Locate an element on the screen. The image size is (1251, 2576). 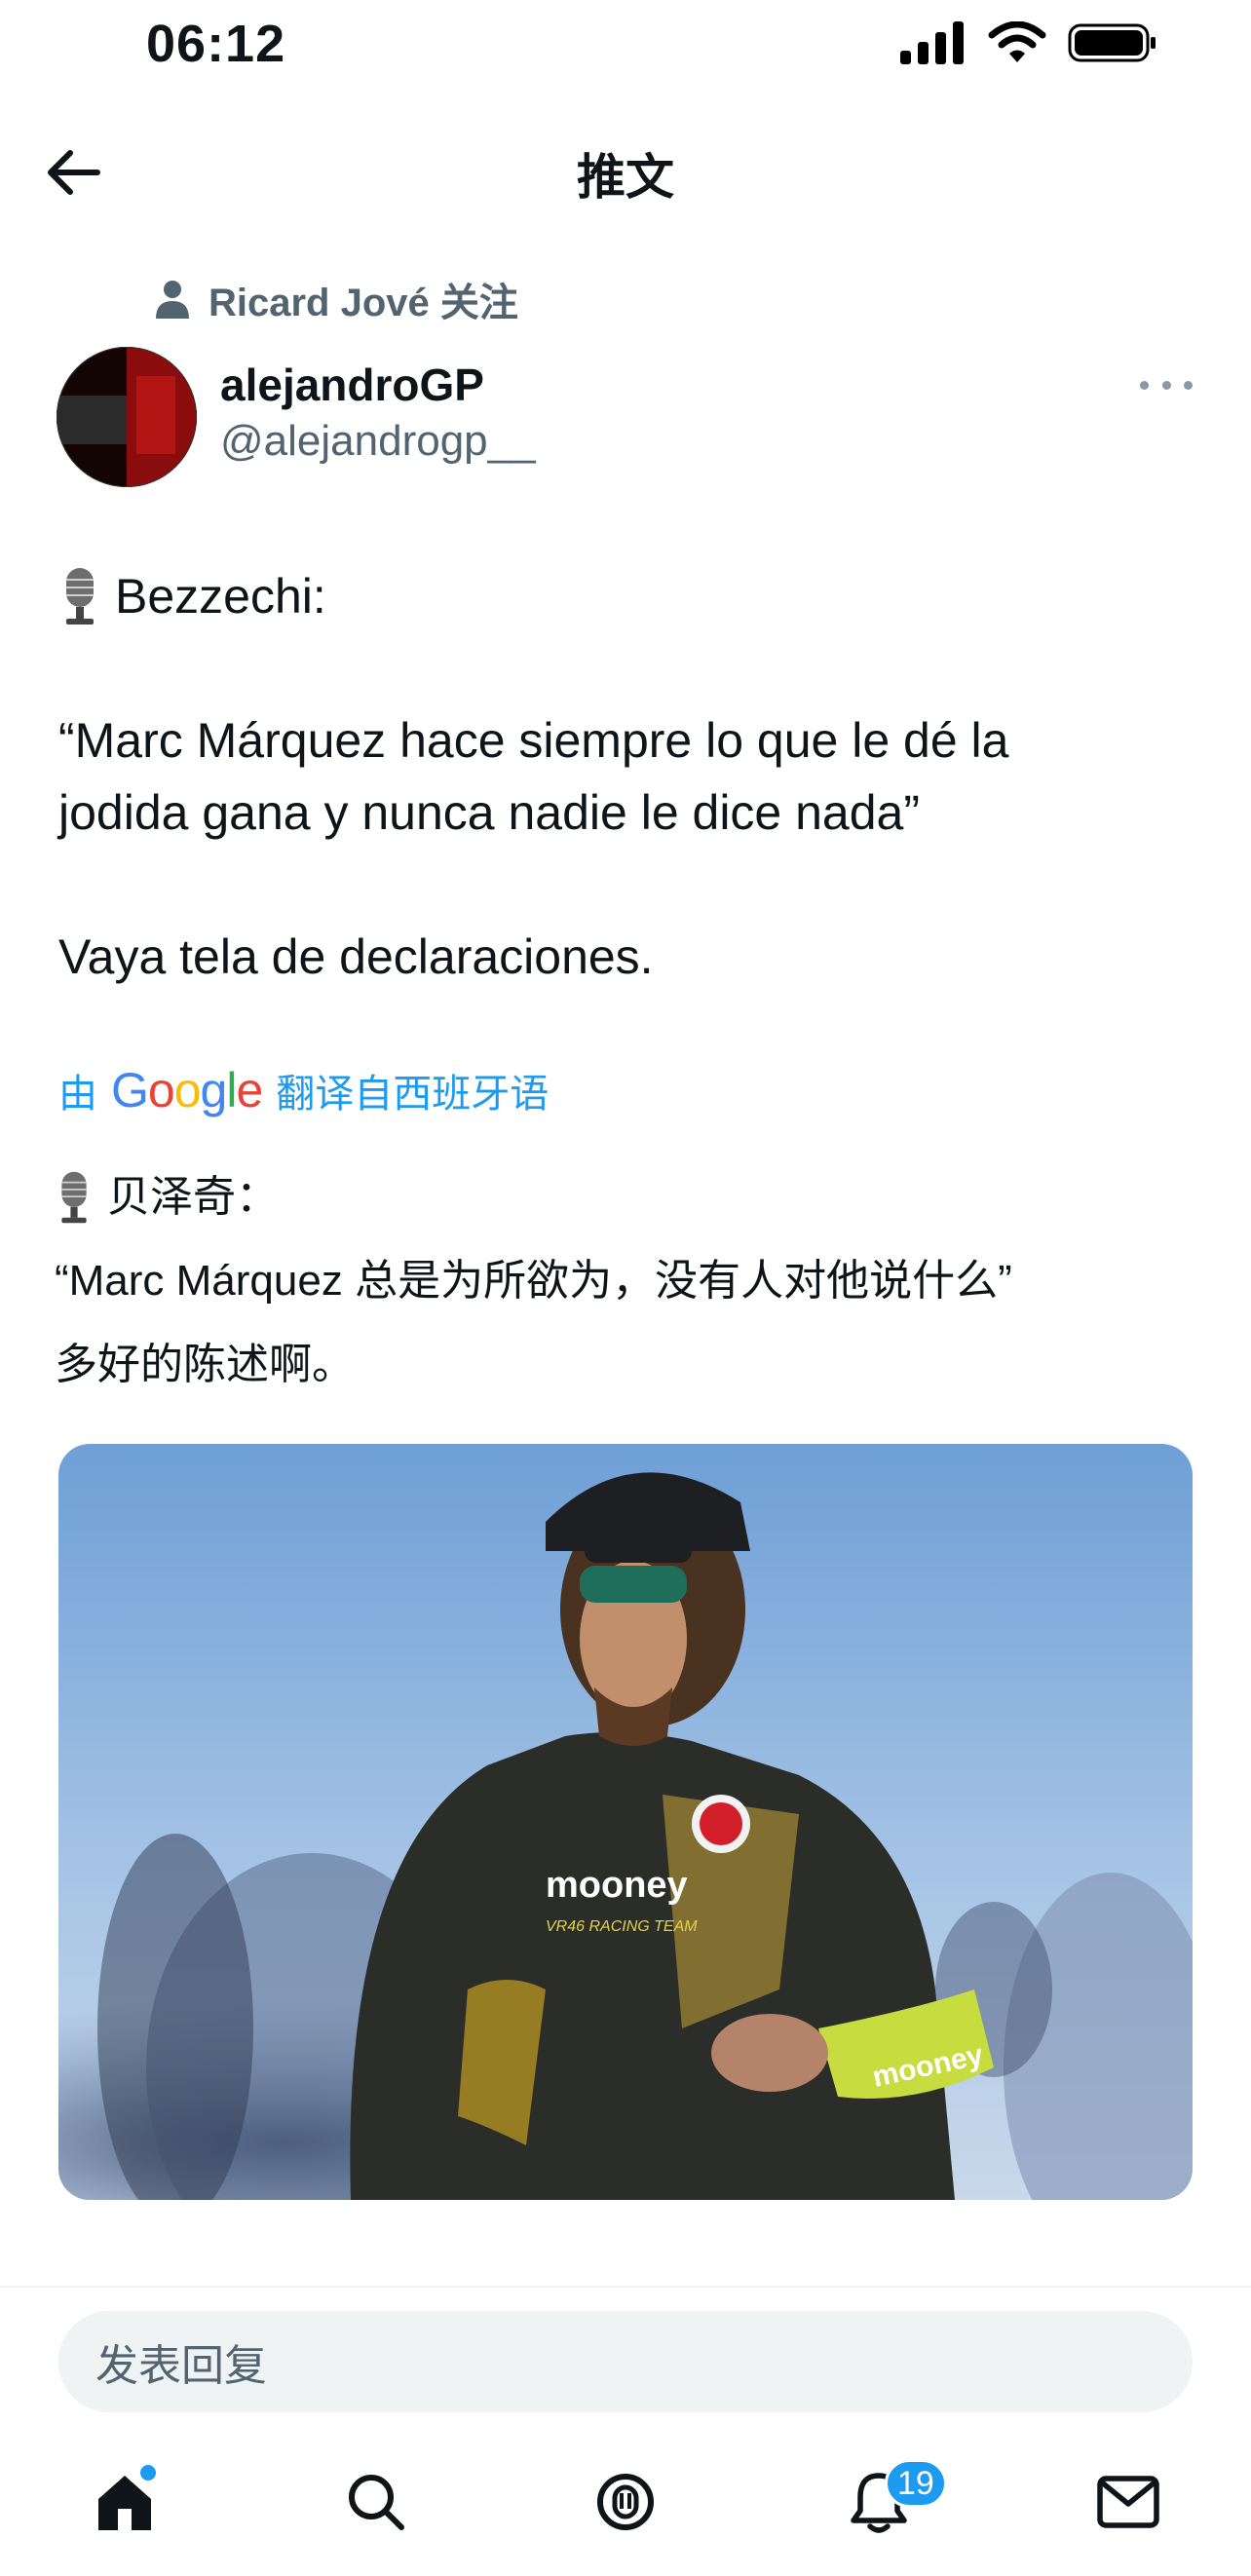
translated-line: 贝泽奇： is located at coordinates (630, 1197).